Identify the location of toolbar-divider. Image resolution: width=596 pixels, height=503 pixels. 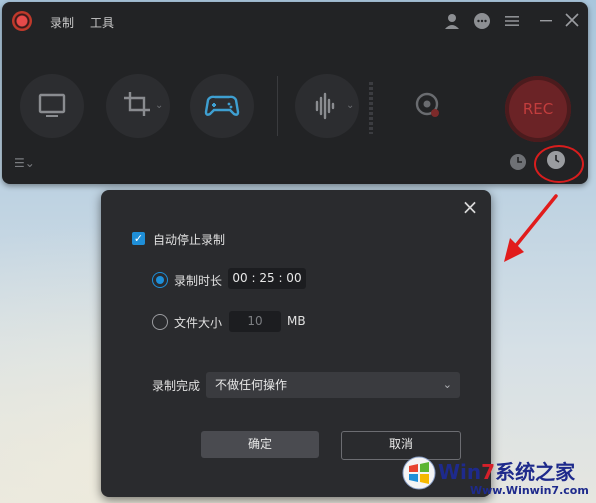
(277, 106).